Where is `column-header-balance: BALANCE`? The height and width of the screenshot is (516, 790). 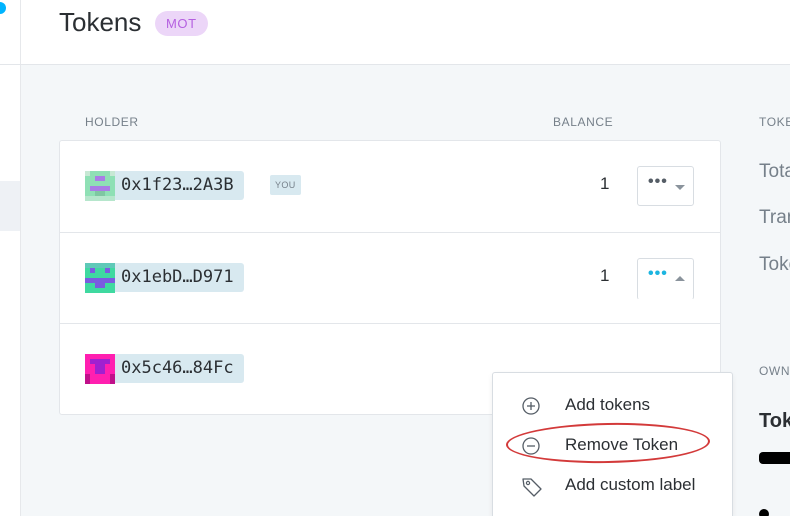 column-header-balance: BALANCE is located at coordinates (583, 122).